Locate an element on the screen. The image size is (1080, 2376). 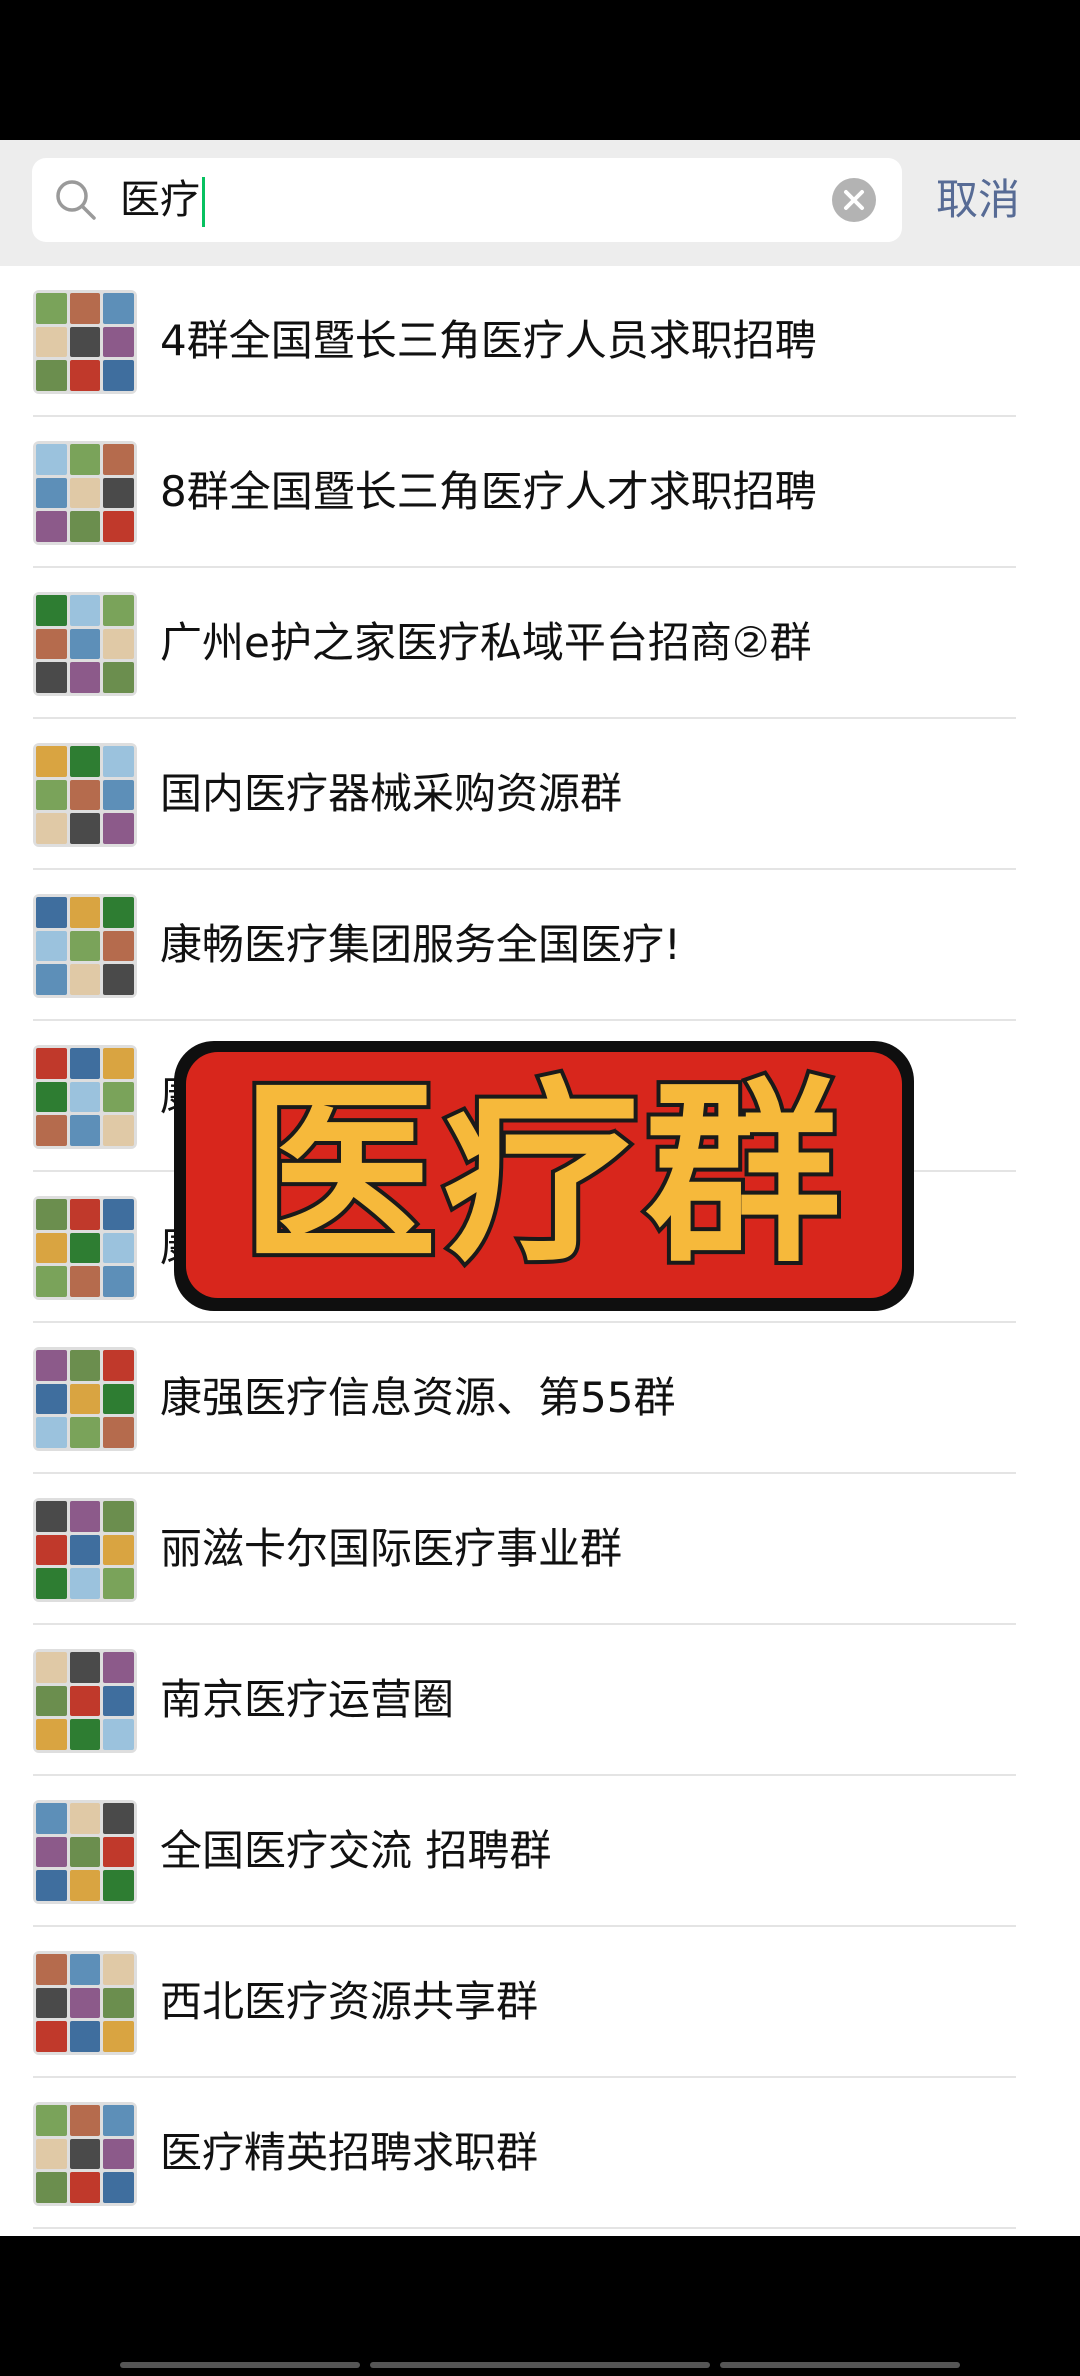
search-result-row: 全国医疗交流 招聘群 is located at coordinates (540, 1851).